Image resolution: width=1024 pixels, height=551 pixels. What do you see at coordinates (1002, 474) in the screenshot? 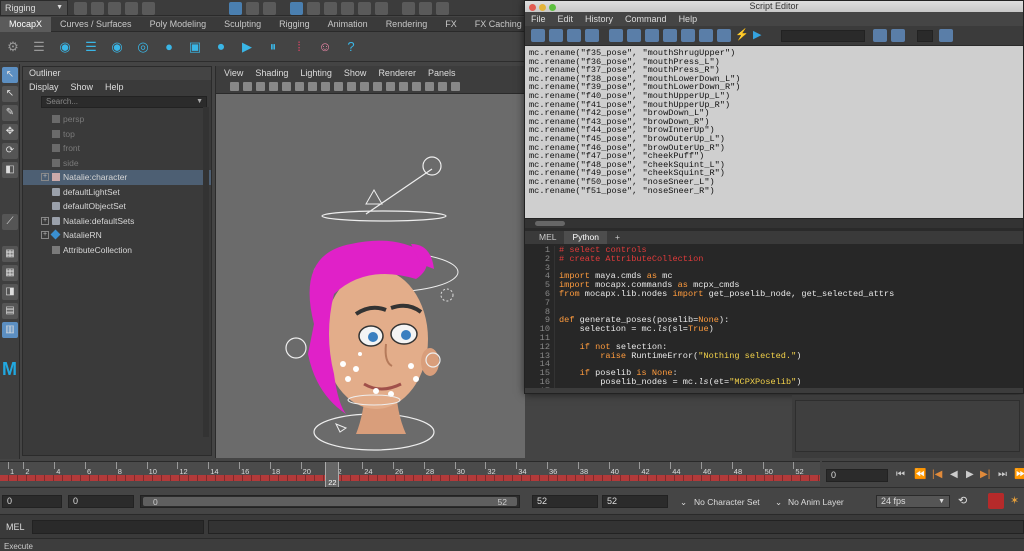
I see `go-to-end-icon: ⏭` at bounding box center [1002, 474].